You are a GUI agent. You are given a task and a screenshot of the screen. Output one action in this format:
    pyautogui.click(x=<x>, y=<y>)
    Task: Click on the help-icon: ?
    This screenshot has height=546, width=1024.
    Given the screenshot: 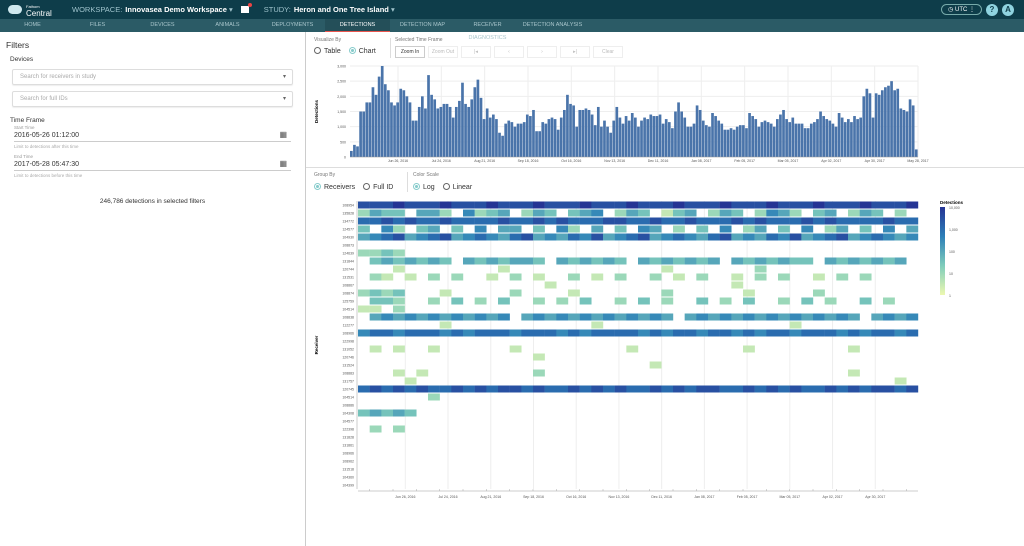 What is the action you would take?
    pyautogui.click(x=992, y=9)
    